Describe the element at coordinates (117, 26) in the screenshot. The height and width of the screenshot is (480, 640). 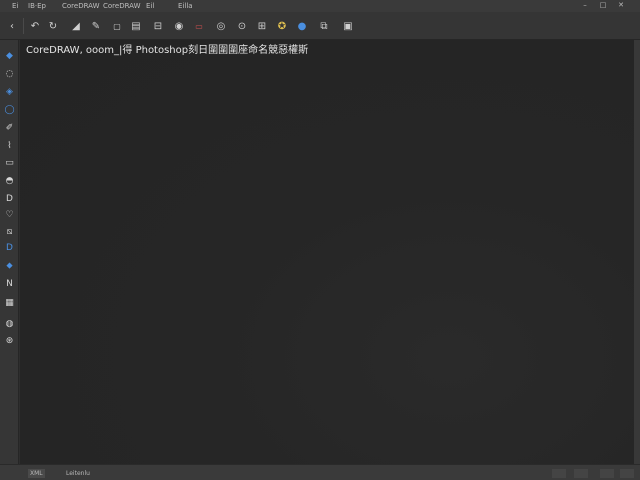
I see `chat-icon: ▢` at that location.